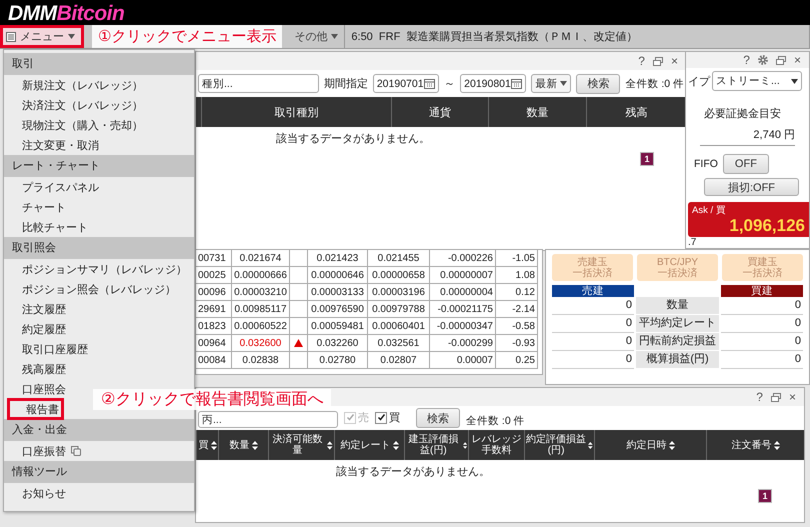 This screenshot has height=527, width=810. What do you see at coordinates (646, 445) in the screenshot?
I see `column-label: 約定日時` at bounding box center [646, 445].